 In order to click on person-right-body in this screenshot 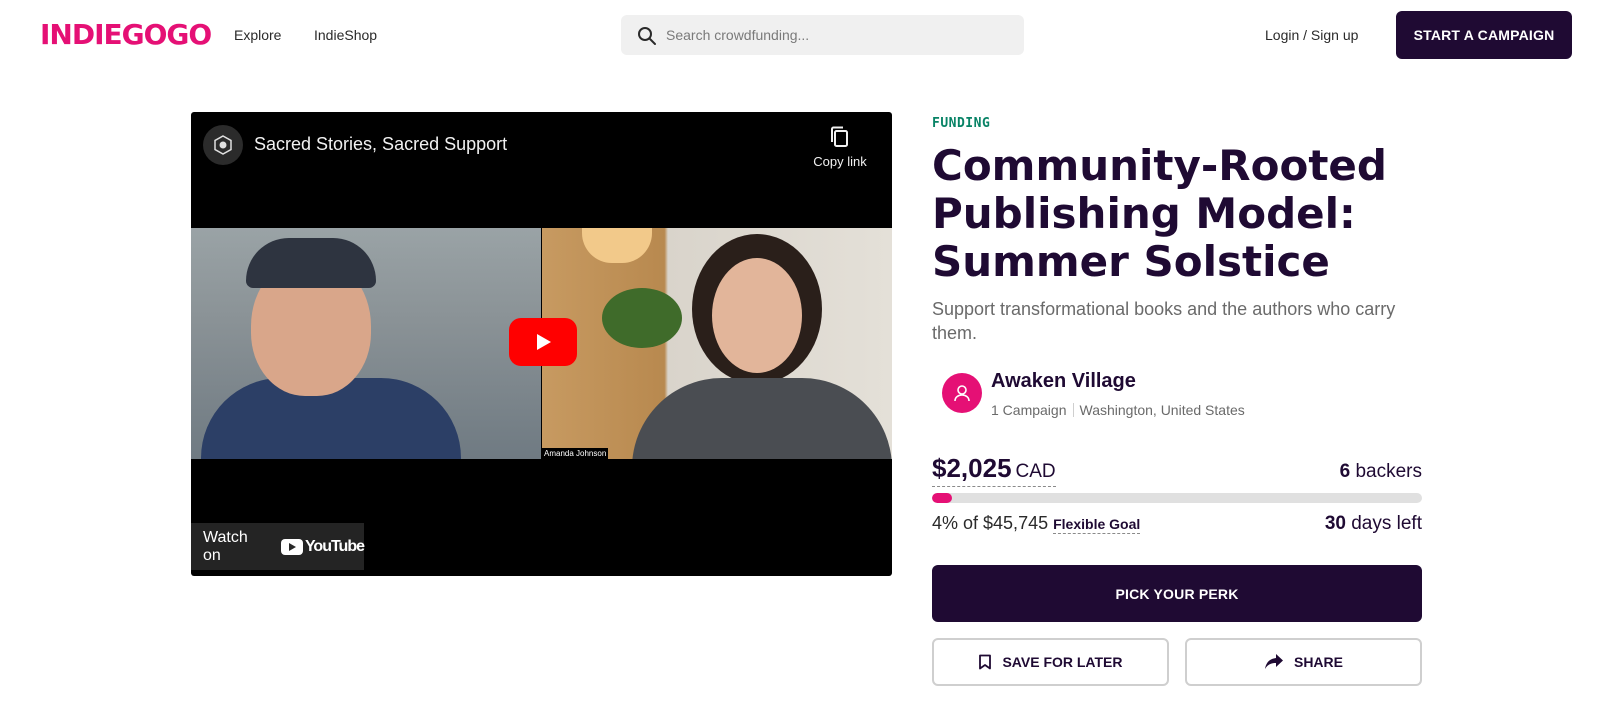, I will do `click(762, 418)`.